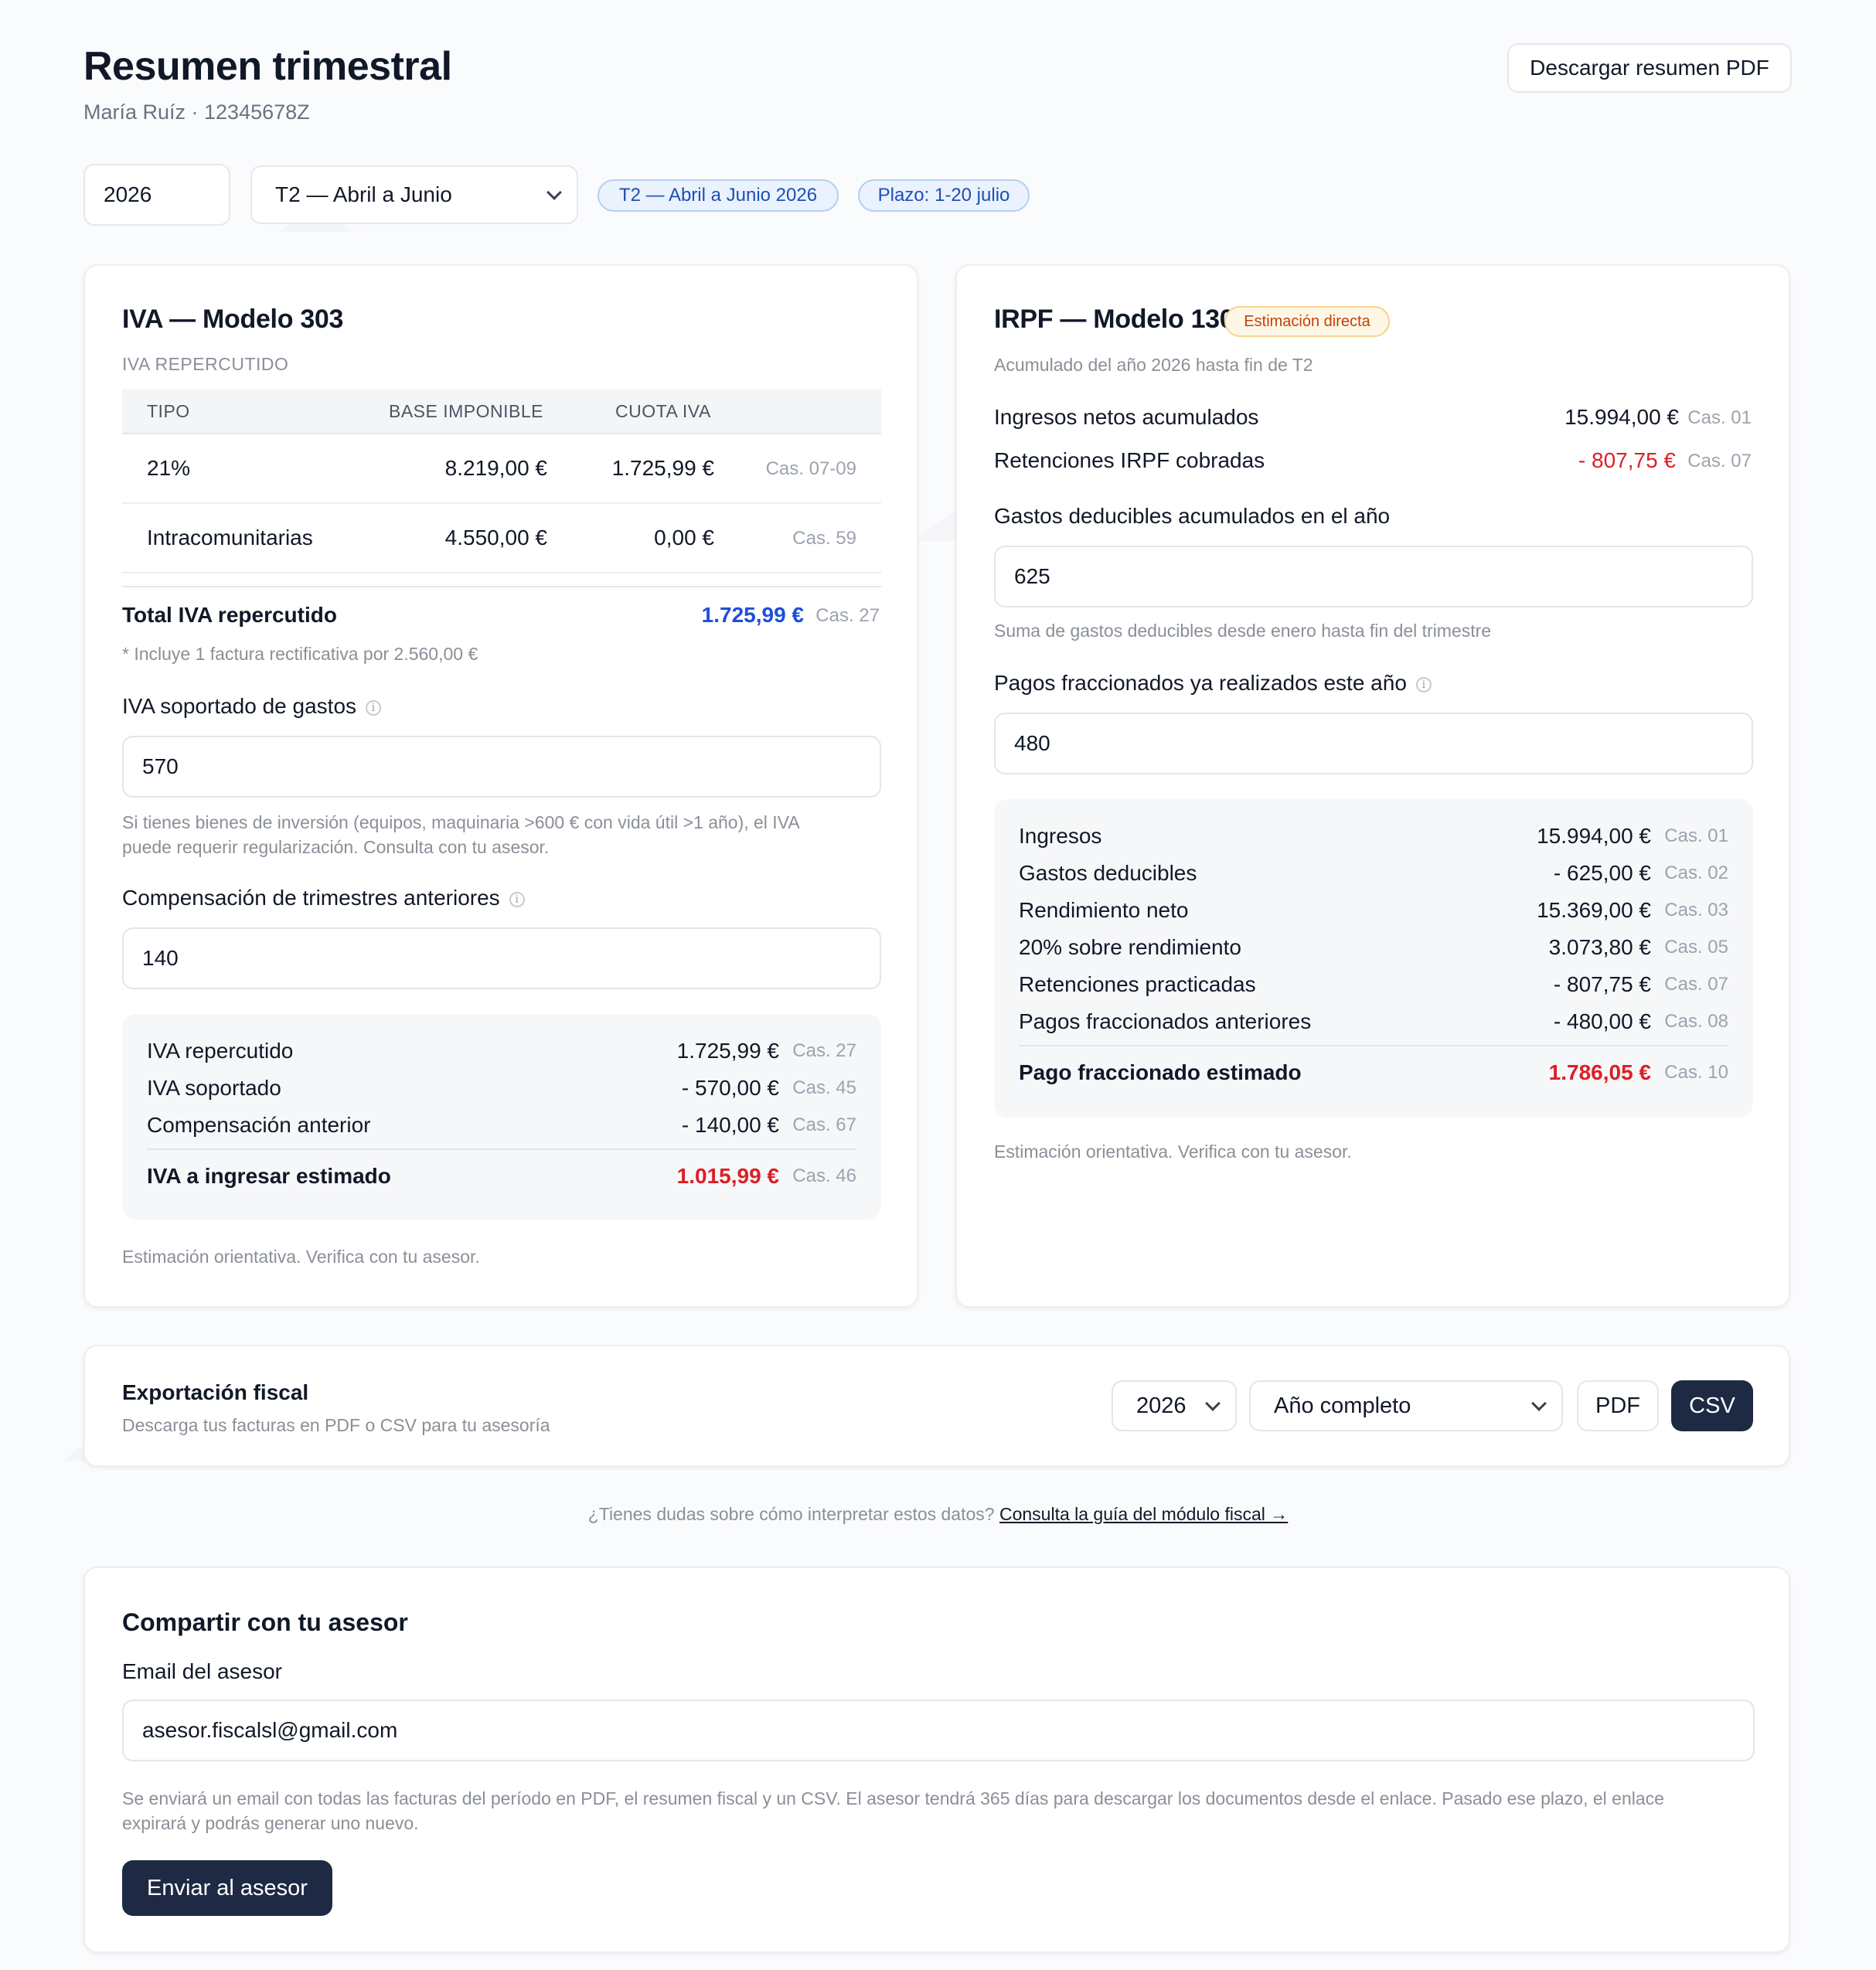  I want to click on retenciones-cas: Cas. 07, so click(1719, 461).